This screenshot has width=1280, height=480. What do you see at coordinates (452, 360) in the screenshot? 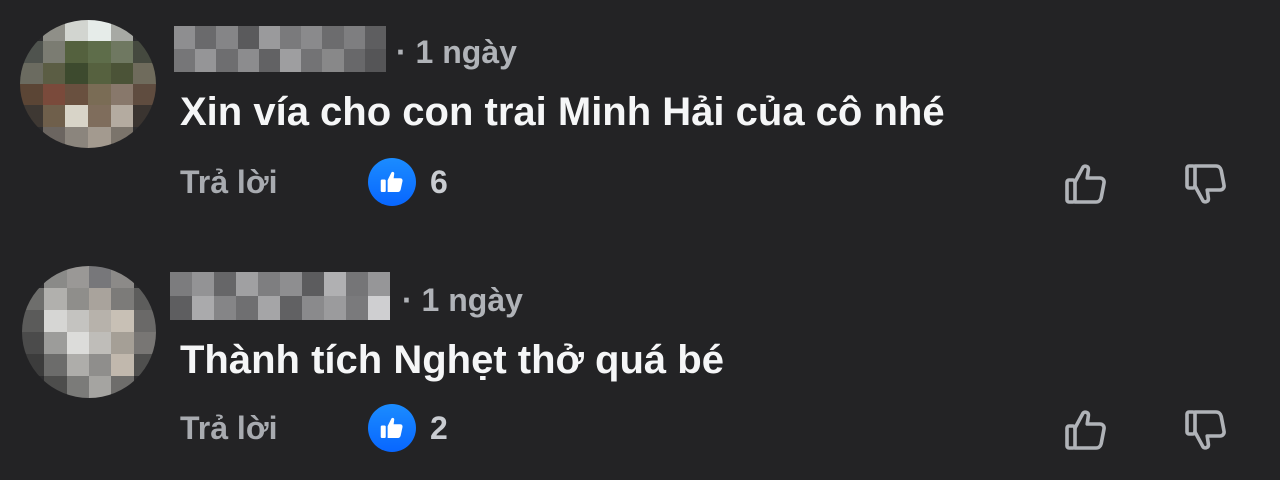
I see `comment-text: Thành tích Nghẹt thở quá bé` at bounding box center [452, 360].